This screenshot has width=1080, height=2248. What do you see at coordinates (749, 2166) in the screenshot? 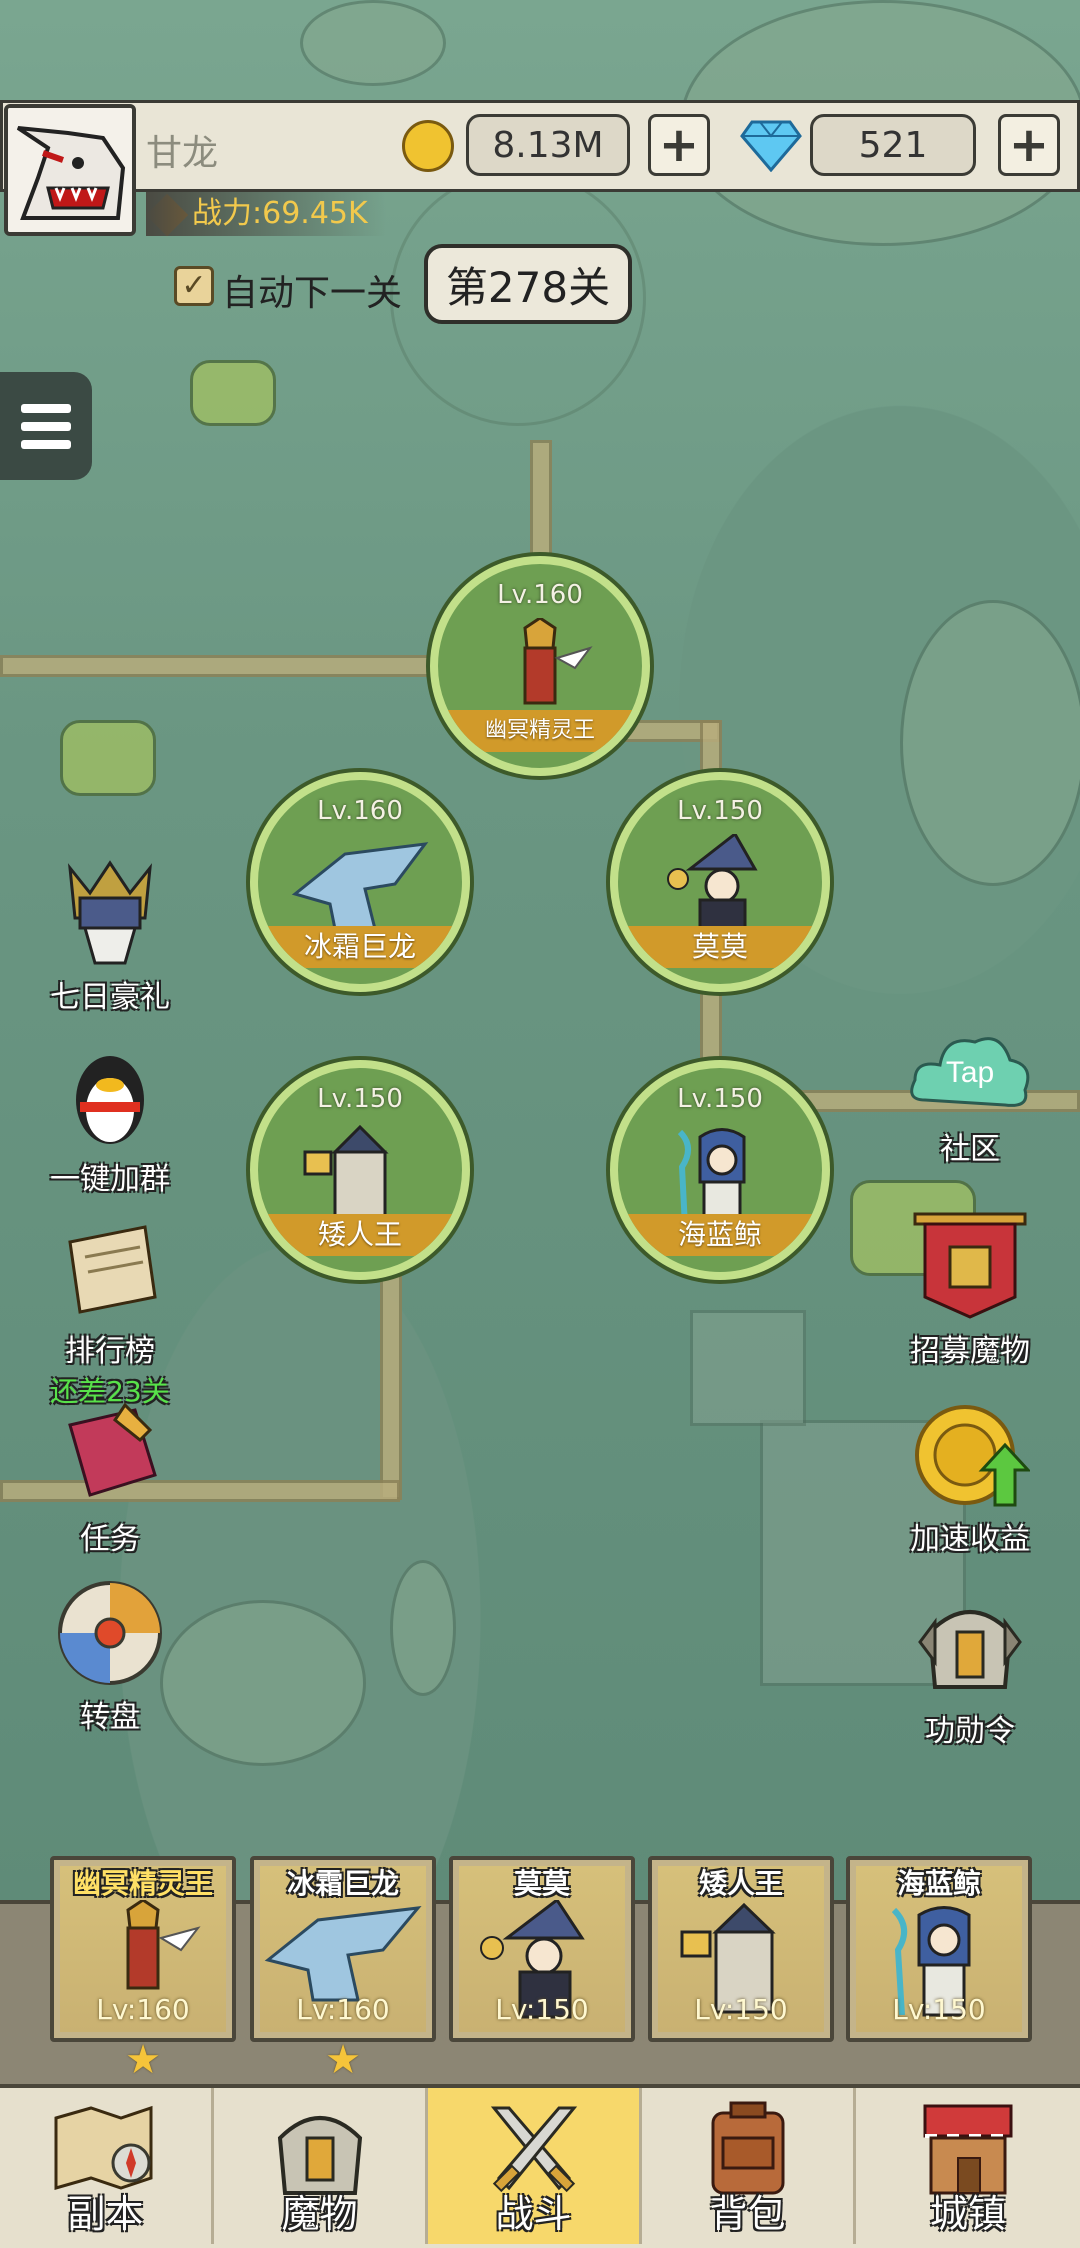
I see `tab-bag: 背包` at bounding box center [749, 2166].